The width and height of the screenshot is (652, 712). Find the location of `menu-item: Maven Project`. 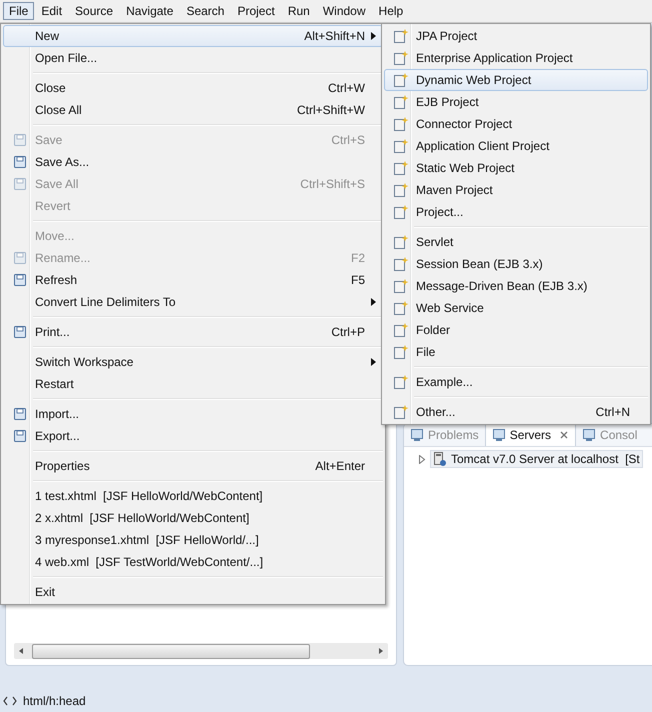

menu-item: Maven Project is located at coordinates (516, 190).